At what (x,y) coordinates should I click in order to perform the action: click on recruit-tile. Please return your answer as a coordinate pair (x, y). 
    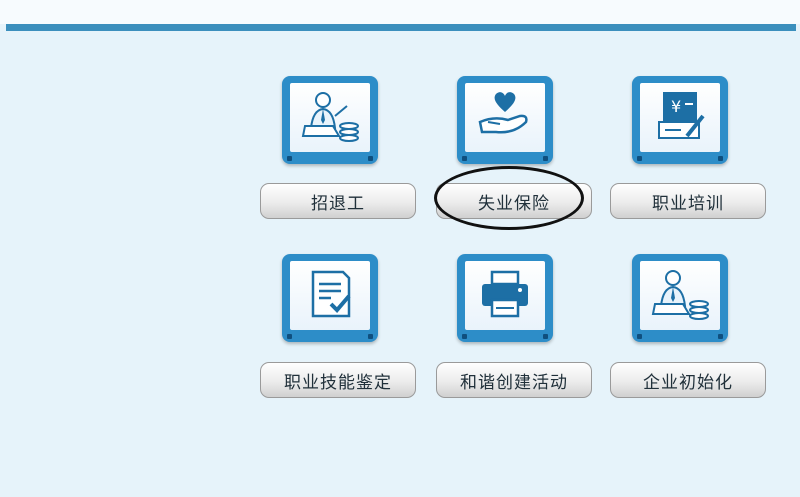
    Looking at the image, I should click on (330, 120).